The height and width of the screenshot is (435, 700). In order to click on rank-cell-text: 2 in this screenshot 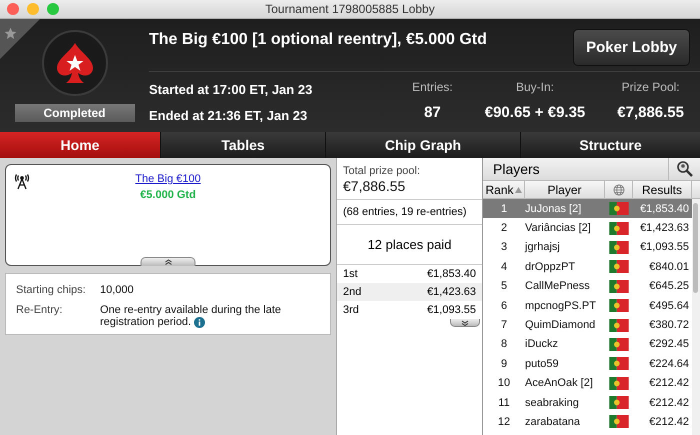, I will do `click(504, 228)`.